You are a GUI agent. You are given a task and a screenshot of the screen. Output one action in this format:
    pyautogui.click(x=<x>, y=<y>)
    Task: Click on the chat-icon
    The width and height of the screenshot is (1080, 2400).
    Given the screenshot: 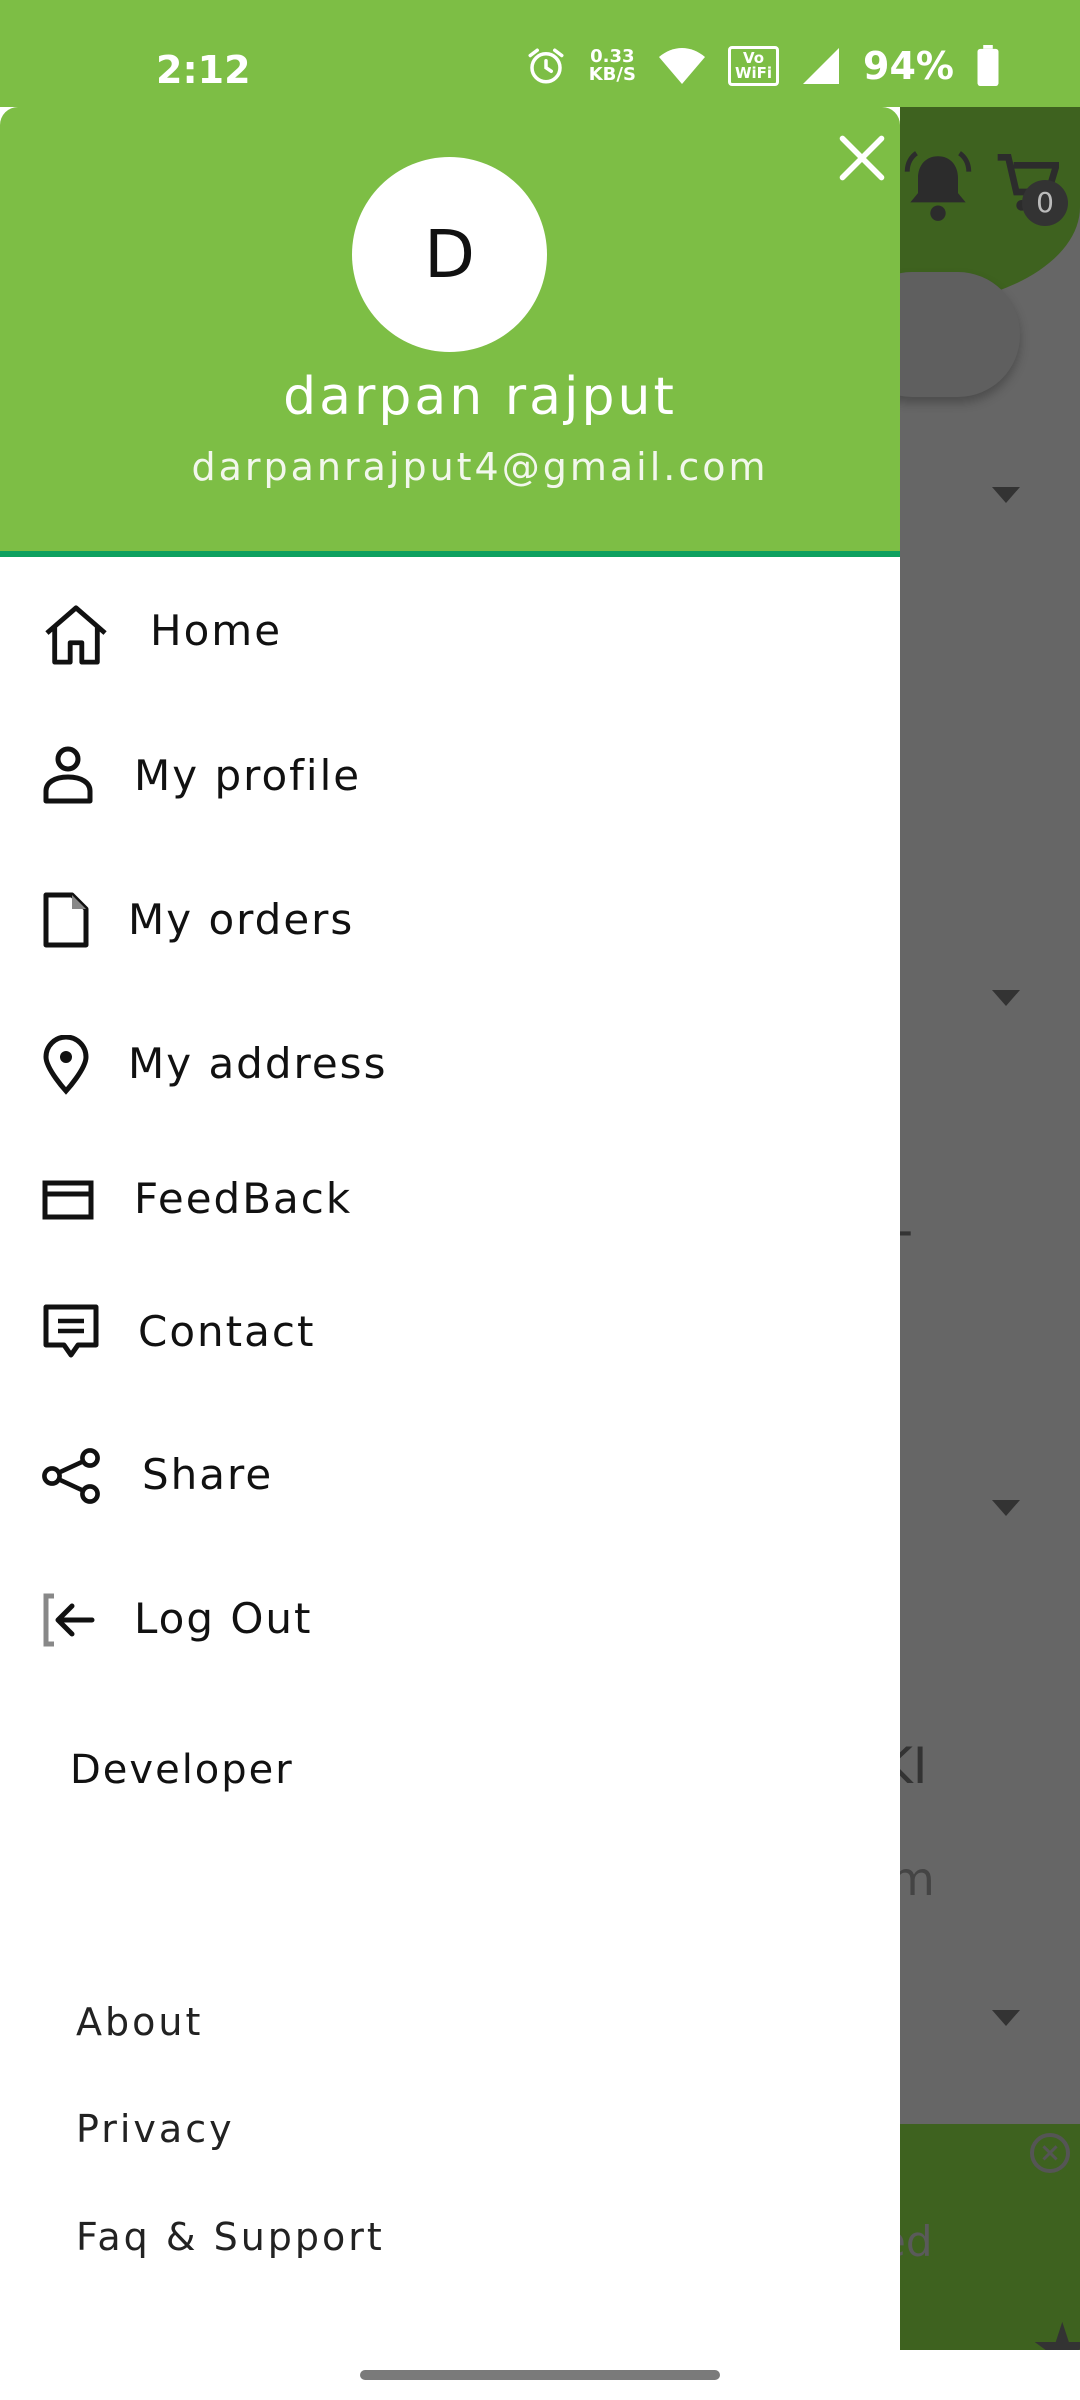 What is the action you would take?
    pyautogui.click(x=71, y=1331)
    